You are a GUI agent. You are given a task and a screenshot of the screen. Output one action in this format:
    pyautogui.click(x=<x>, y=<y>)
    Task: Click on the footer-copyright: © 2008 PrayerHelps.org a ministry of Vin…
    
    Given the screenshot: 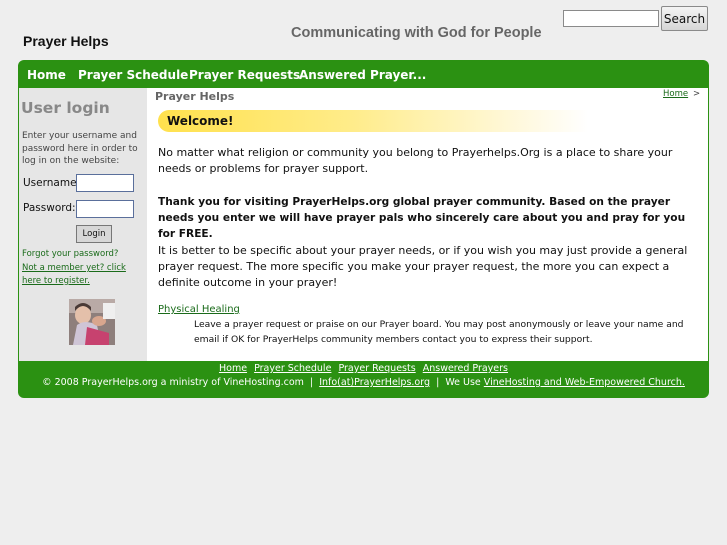 What is the action you would take?
    pyautogui.click(x=363, y=382)
    